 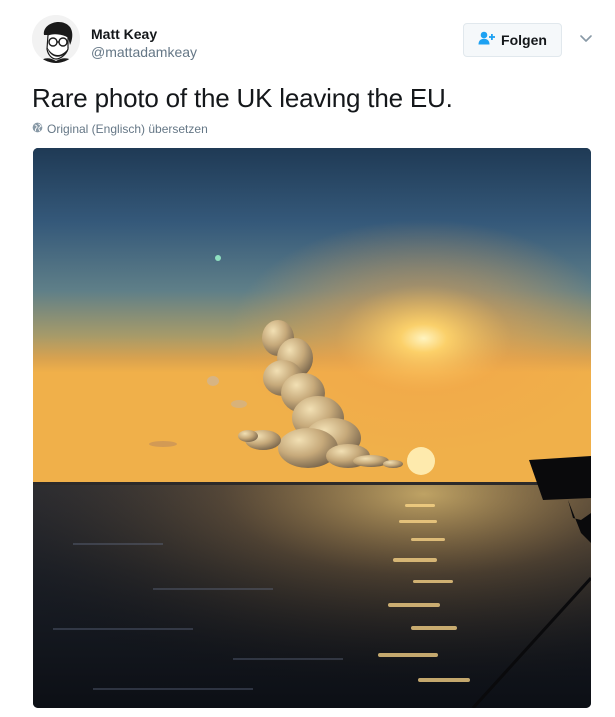 What do you see at coordinates (242, 98) in the screenshot?
I see `tweet-text: Rare photo of the UK leaving the EU.` at bounding box center [242, 98].